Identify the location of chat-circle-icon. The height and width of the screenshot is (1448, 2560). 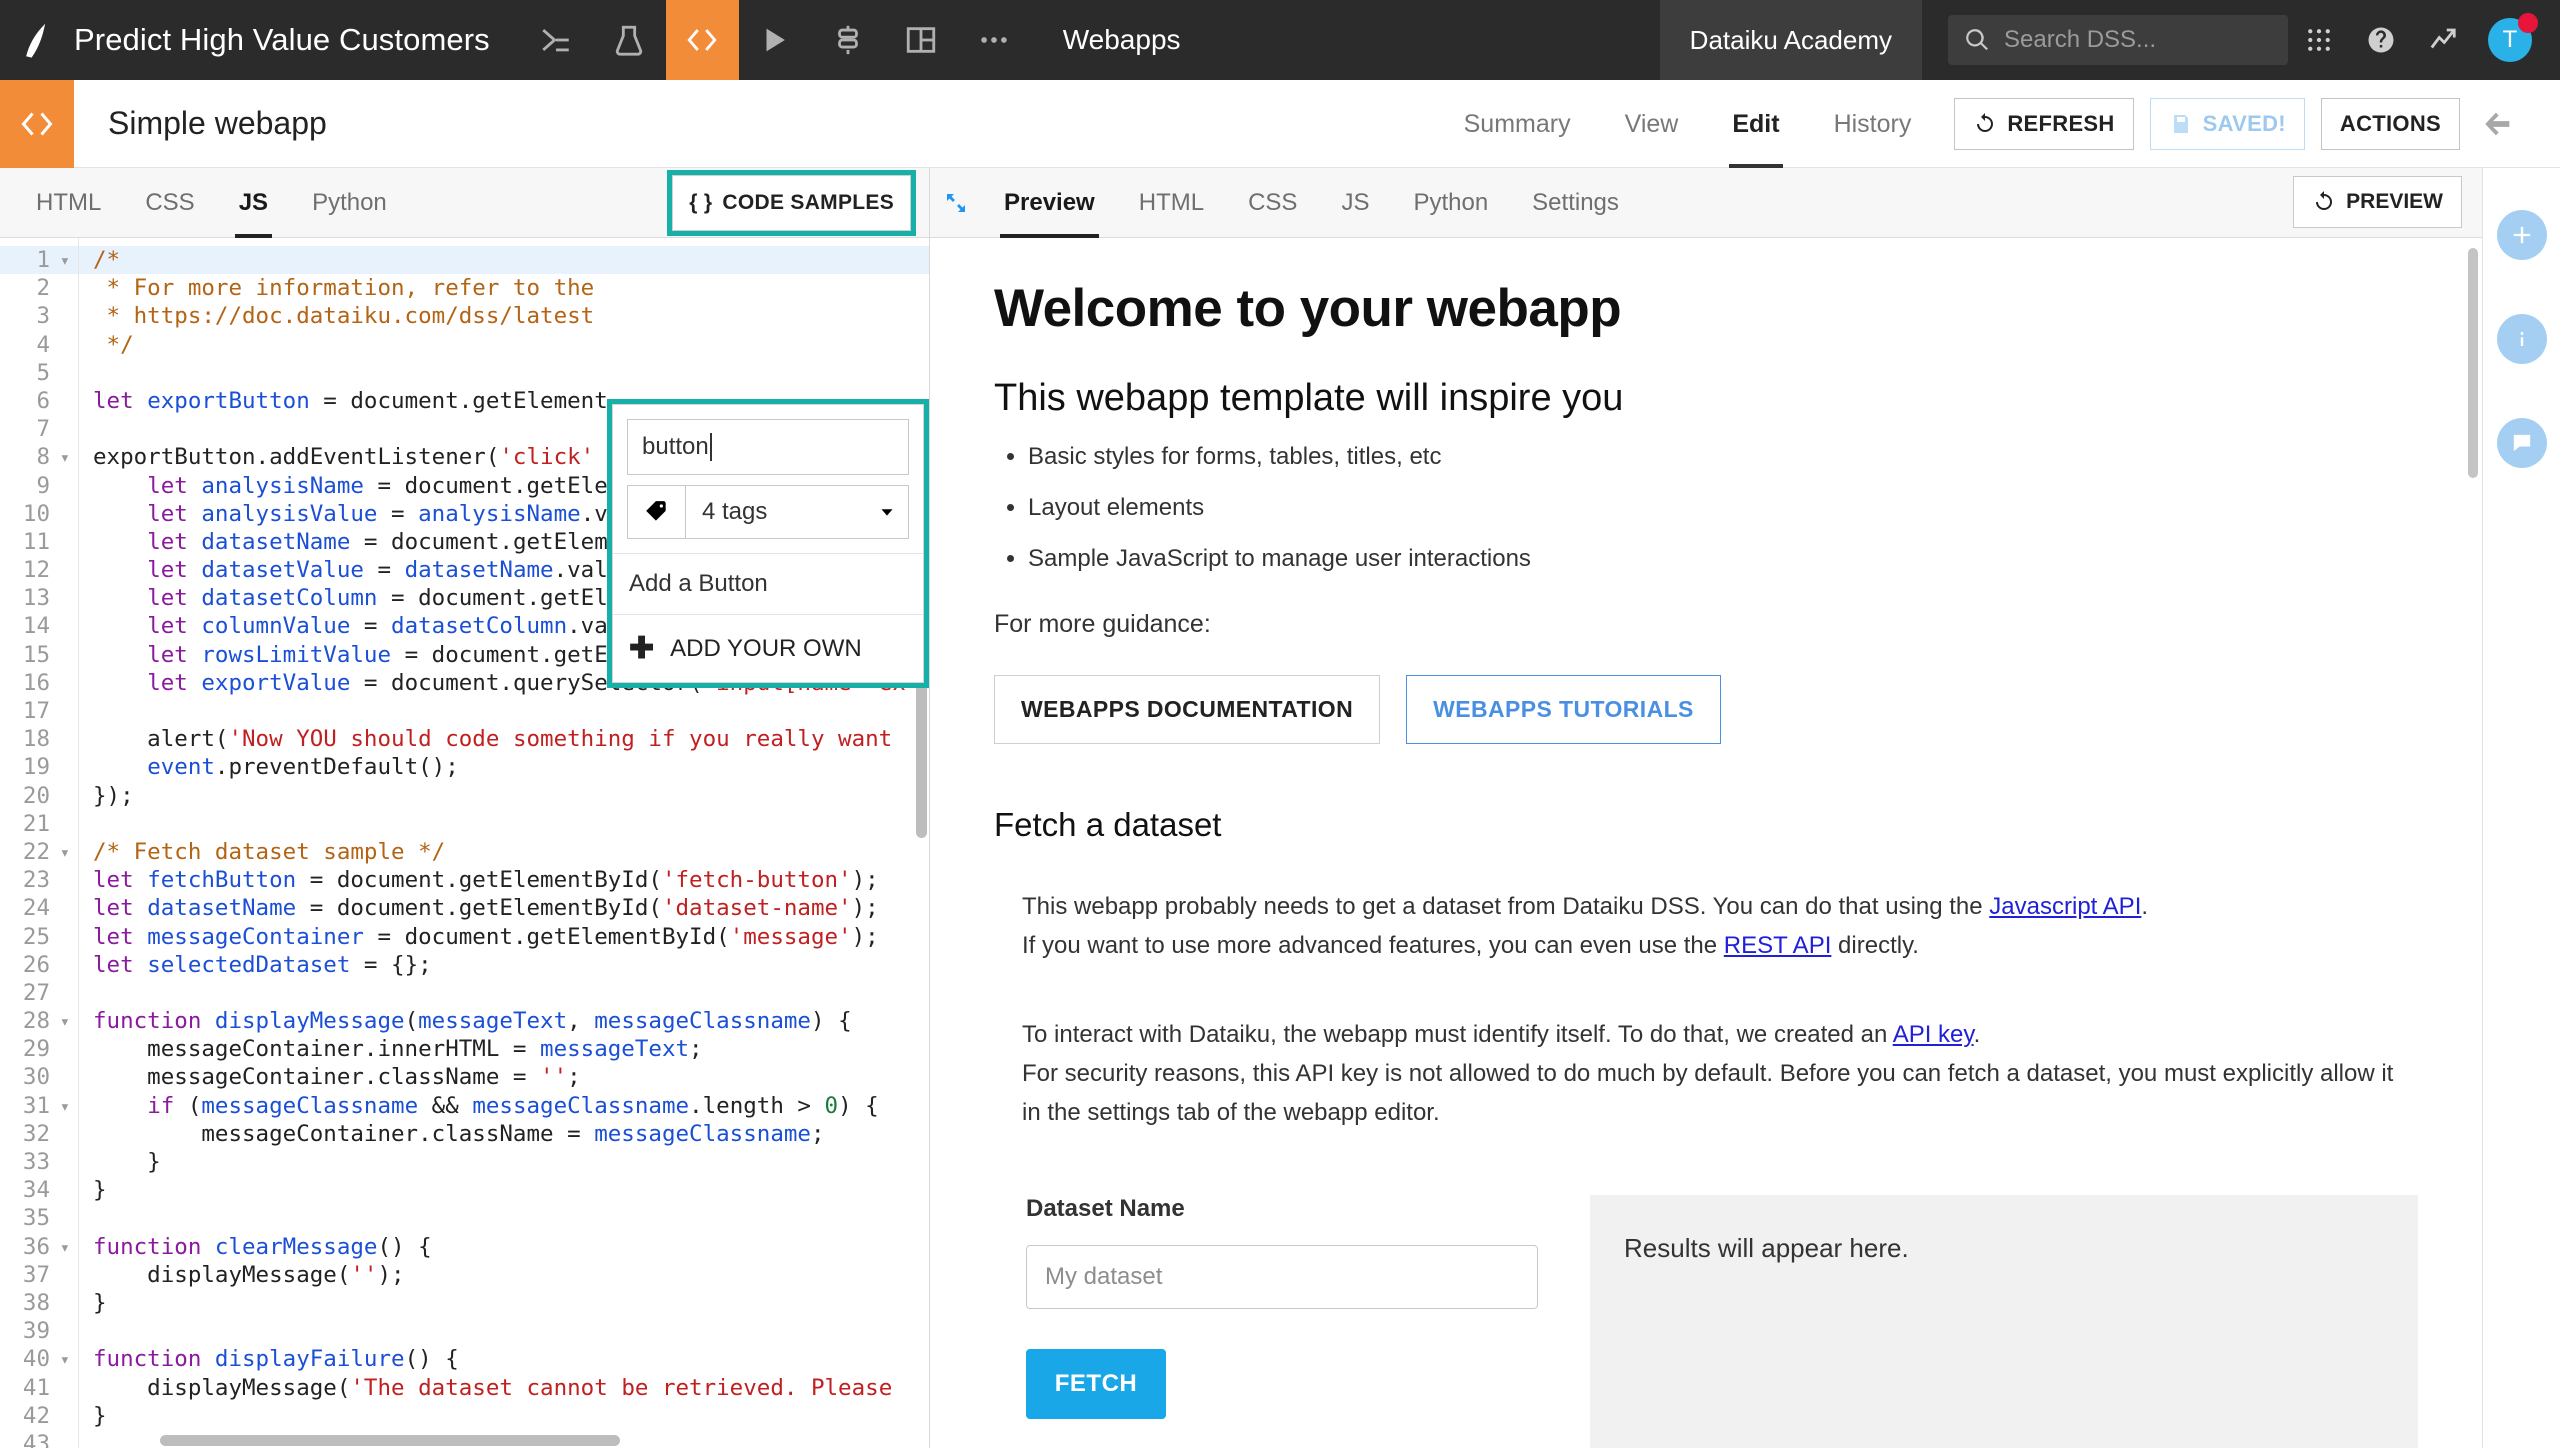
(2521, 443).